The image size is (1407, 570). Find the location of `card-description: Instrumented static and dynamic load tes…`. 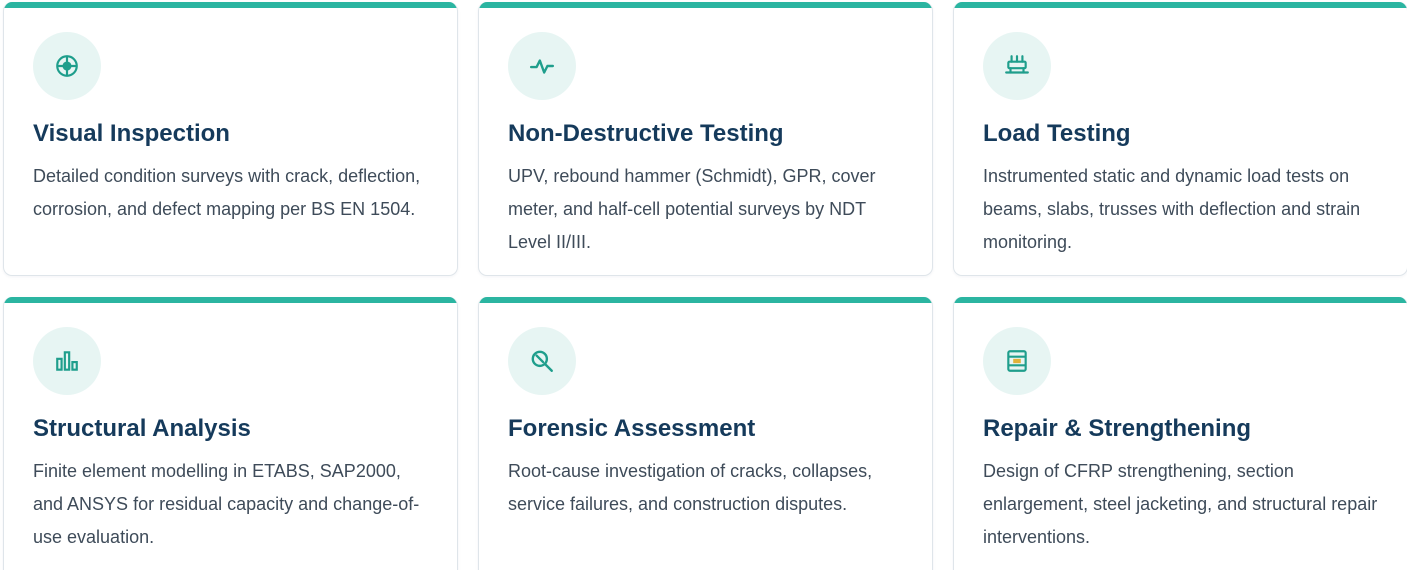

card-description: Instrumented static and dynamic load tes… is located at coordinates (1172, 209).